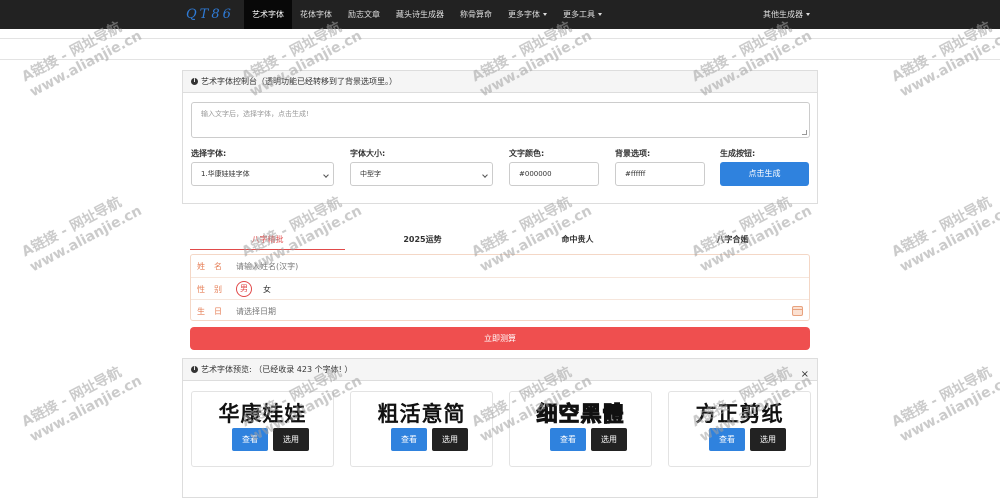  I want to click on font-sample: 方正剪纸, so click(739, 414).